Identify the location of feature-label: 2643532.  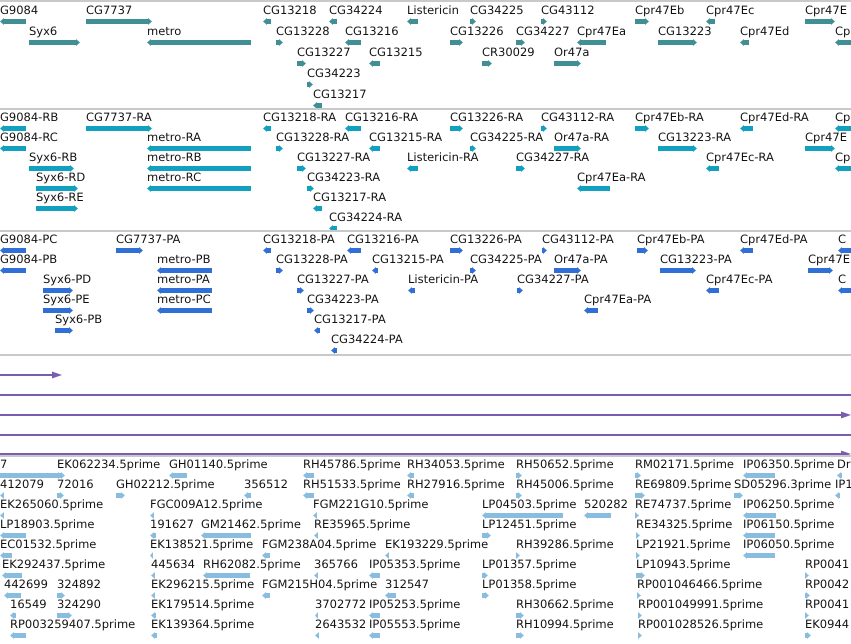
(340, 624).